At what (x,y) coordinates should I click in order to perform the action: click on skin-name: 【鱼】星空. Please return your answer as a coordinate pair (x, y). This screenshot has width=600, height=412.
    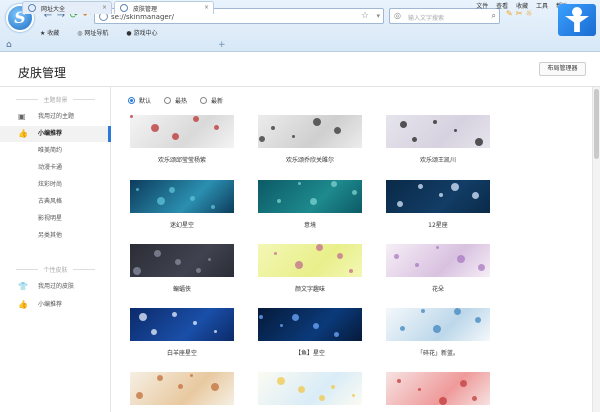
    Looking at the image, I should click on (309, 353).